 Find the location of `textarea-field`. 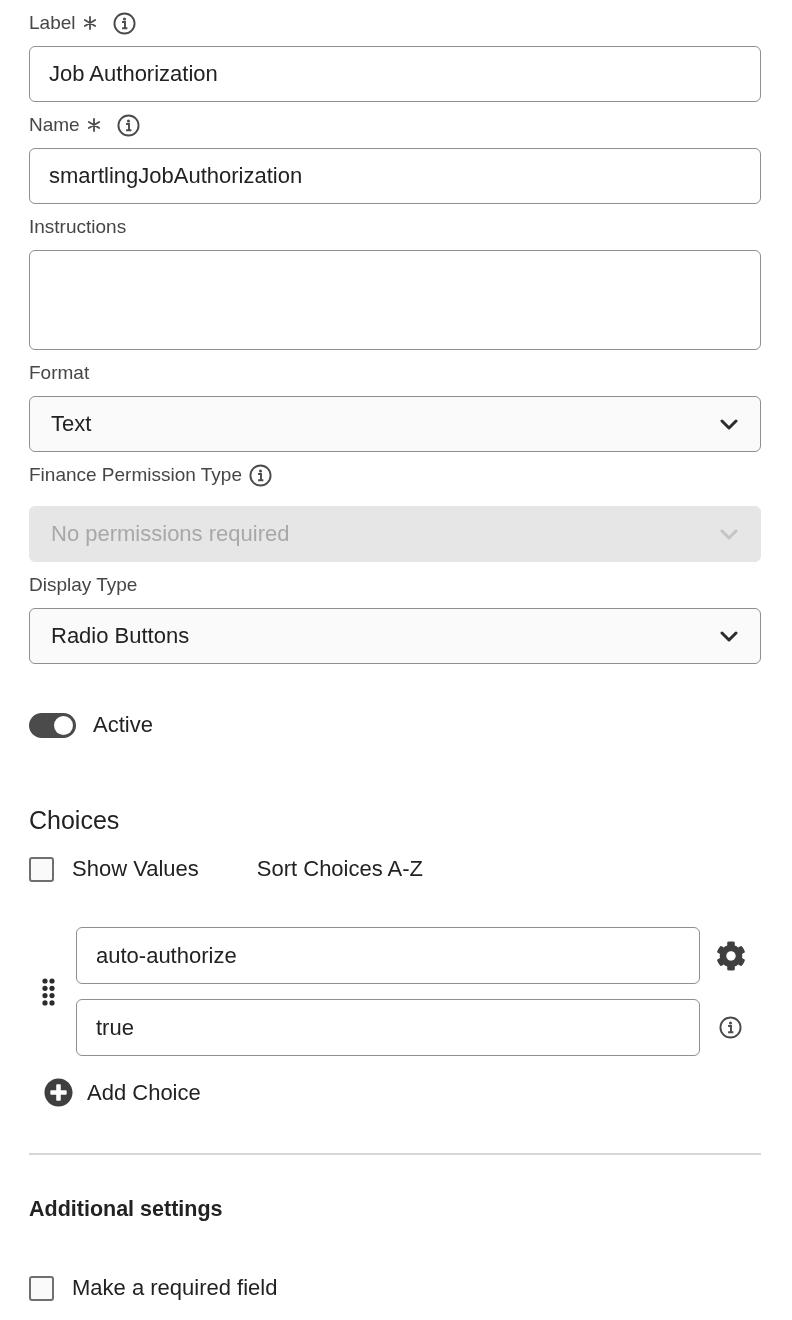

textarea-field is located at coordinates (395, 300).